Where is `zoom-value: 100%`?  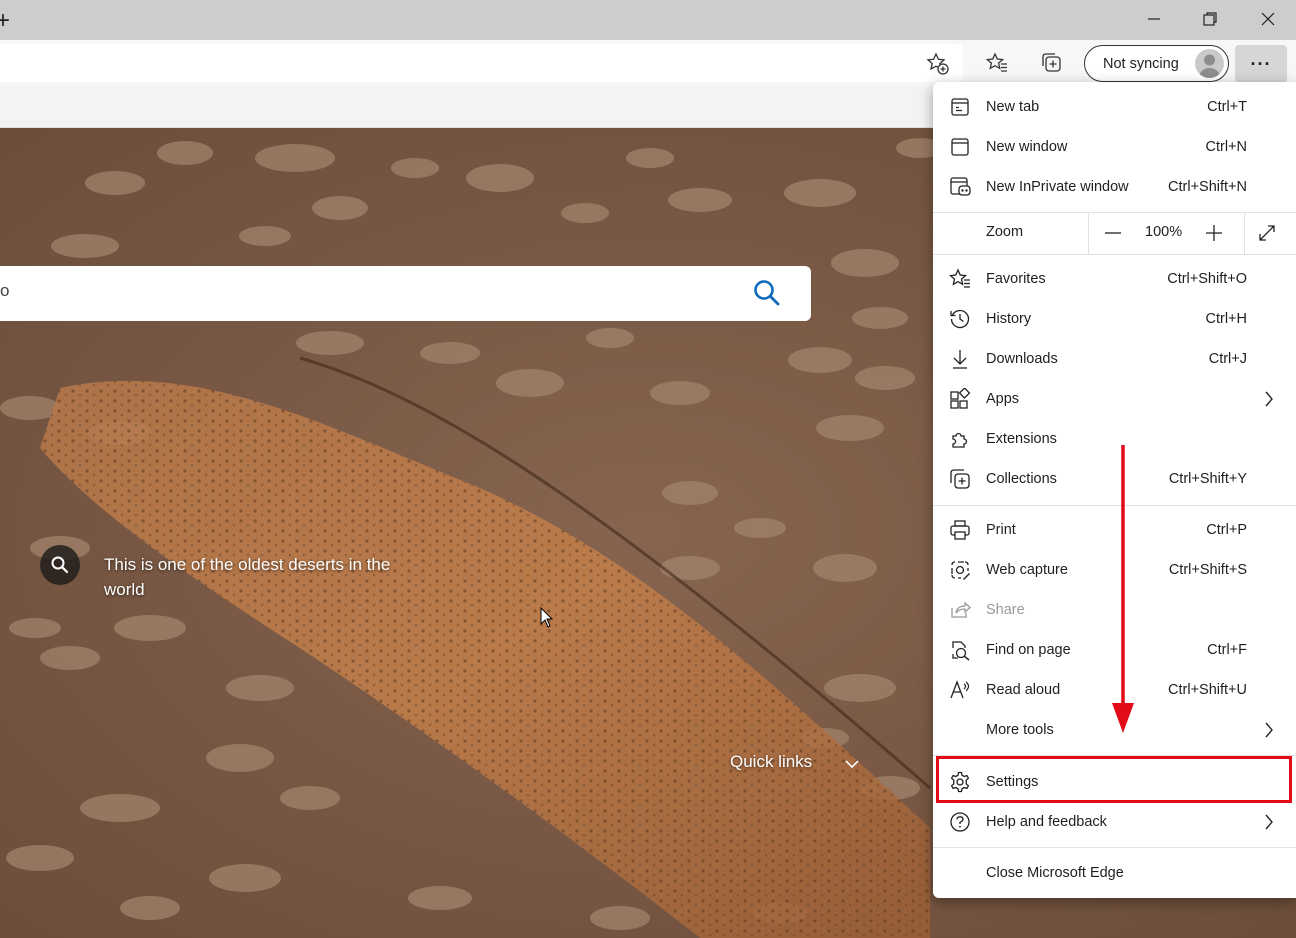
zoom-value: 100% is located at coordinates (1164, 232).